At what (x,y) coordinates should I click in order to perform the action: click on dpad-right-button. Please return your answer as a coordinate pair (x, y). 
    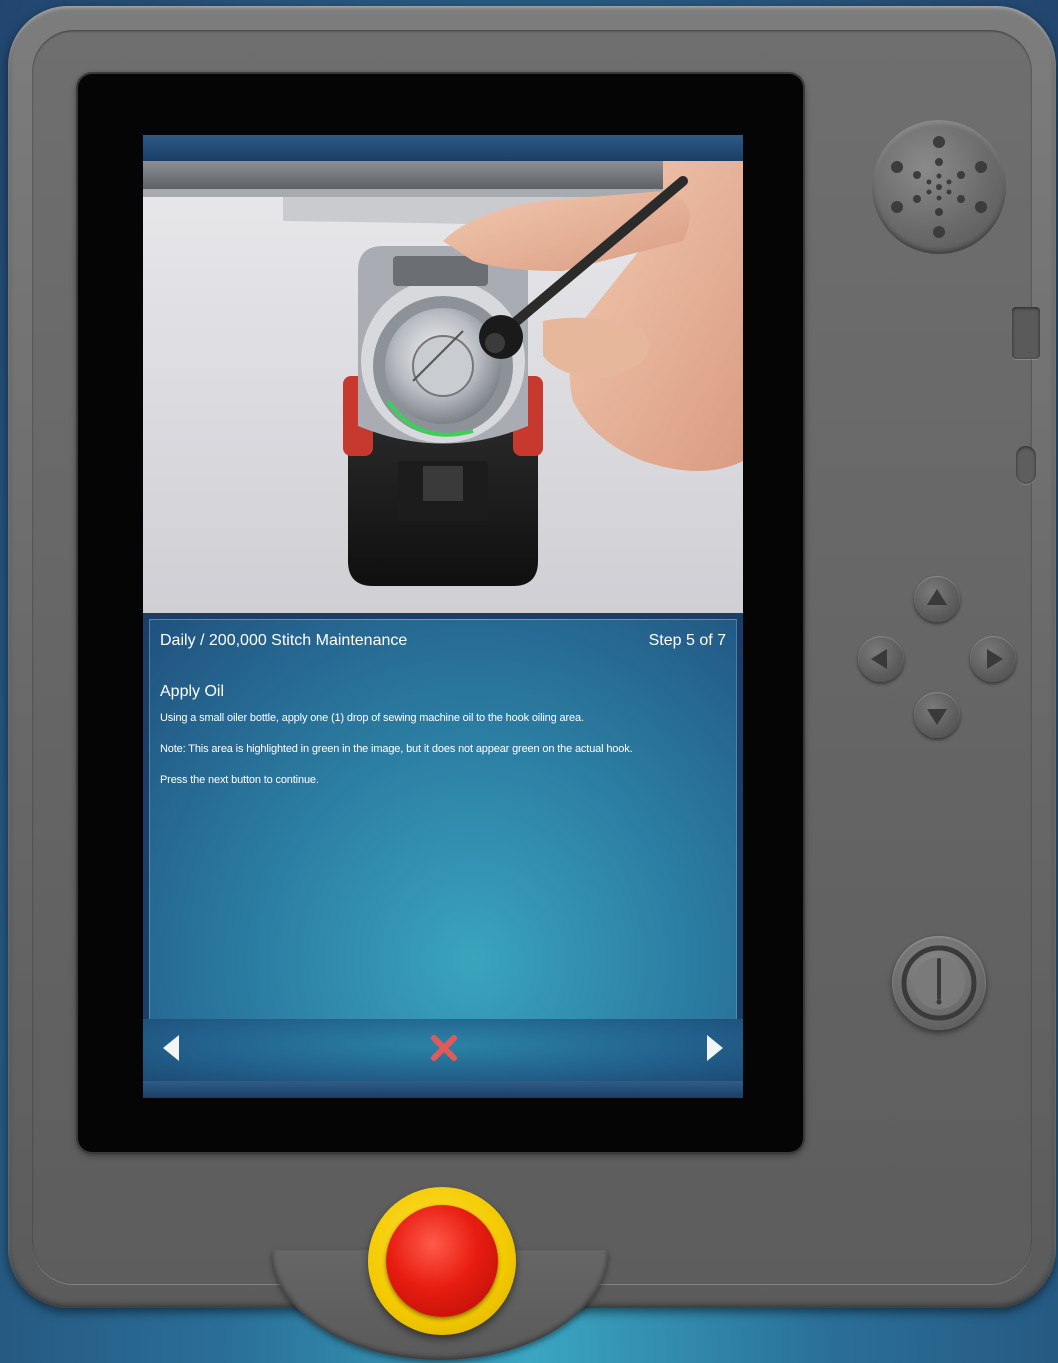
    Looking at the image, I should click on (993, 659).